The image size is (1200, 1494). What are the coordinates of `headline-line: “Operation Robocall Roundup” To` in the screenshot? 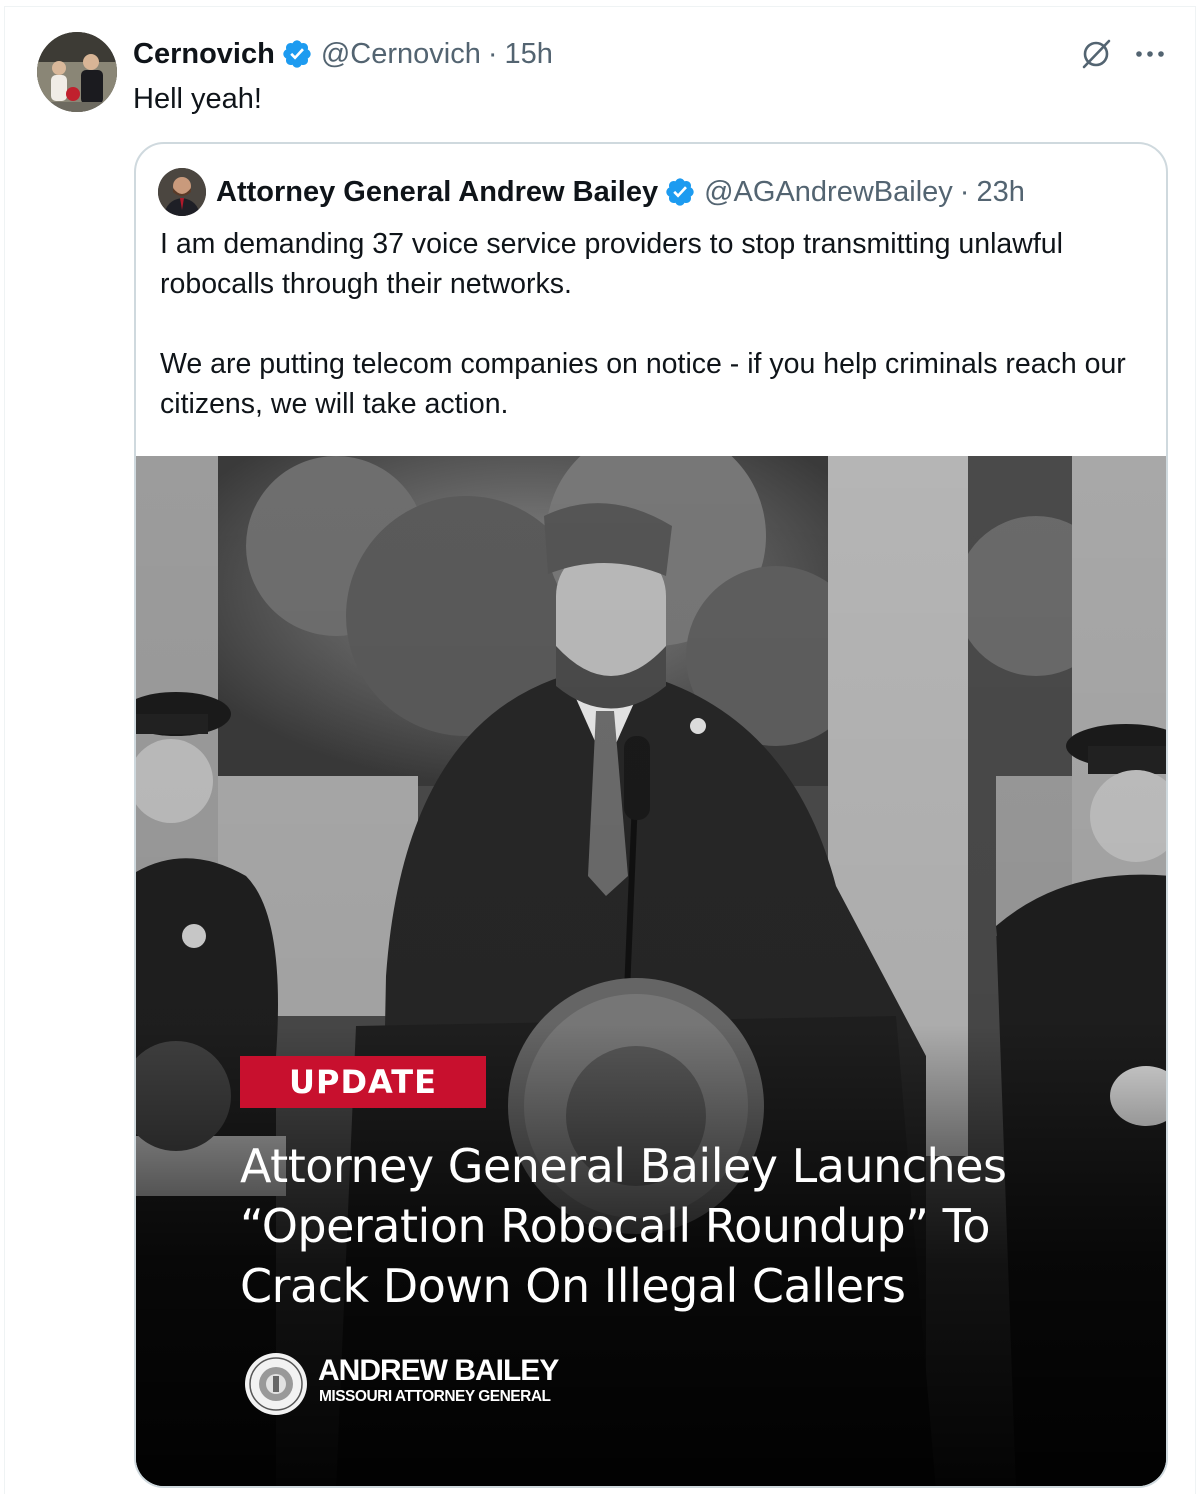 It's located at (615, 1226).